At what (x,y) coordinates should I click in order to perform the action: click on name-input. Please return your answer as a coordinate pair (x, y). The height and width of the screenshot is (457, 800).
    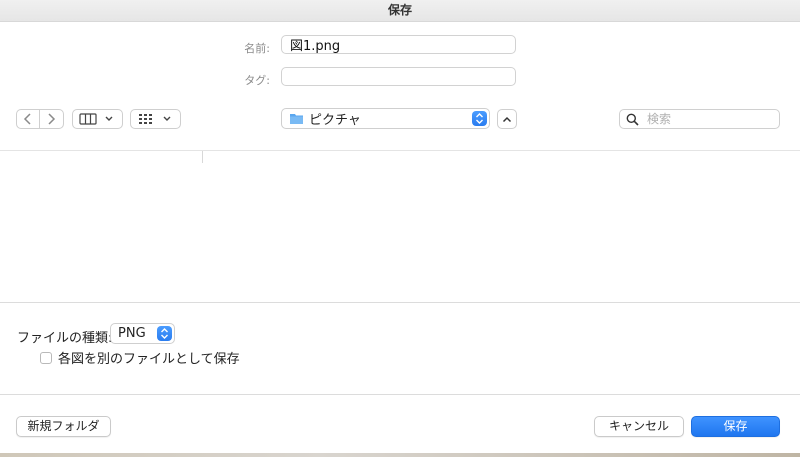
    Looking at the image, I should click on (398, 44).